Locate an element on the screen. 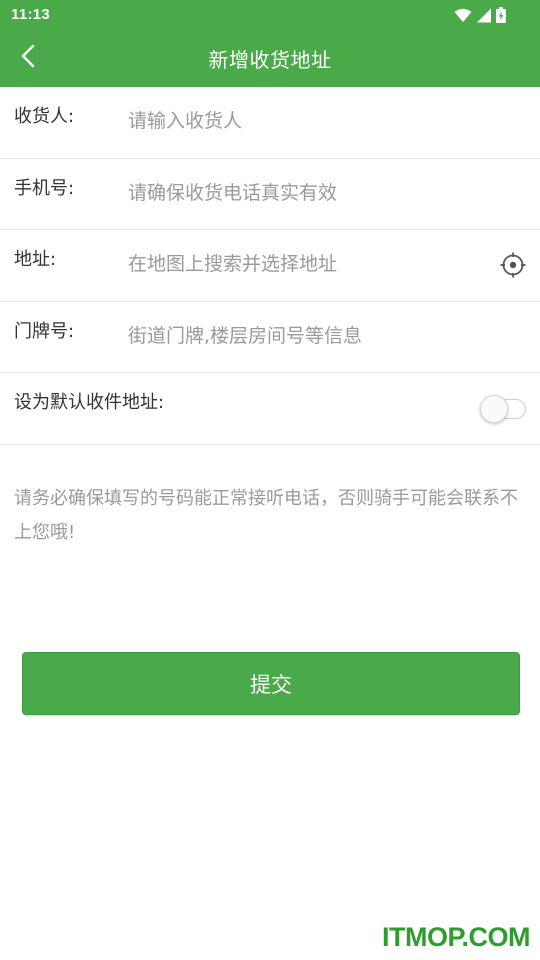 The height and width of the screenshot is (960, 540). page-title: 新增收货地址 is located at coordinates (270, 60).